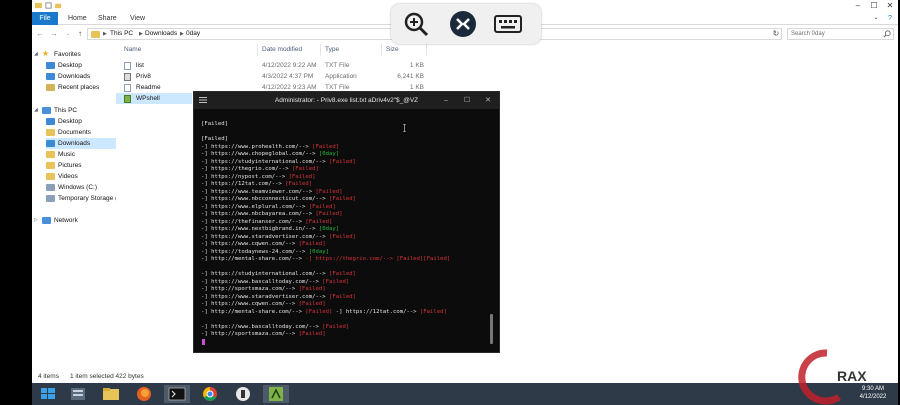  Describe the element at coordinates (203, 342) in the screenshot. I see `terminal-cursor` at that location.